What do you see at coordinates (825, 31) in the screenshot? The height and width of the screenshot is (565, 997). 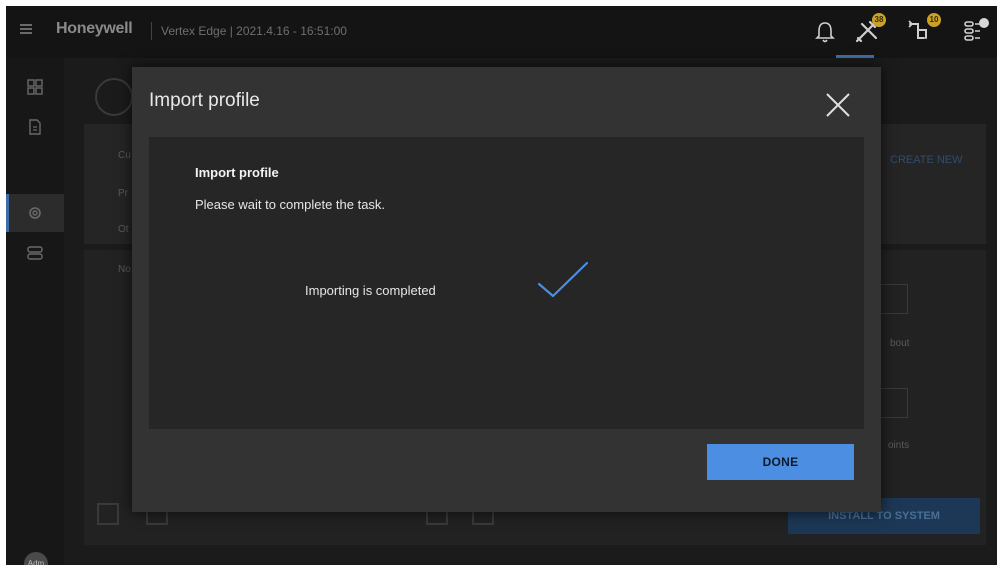 I see `bell-icon` at bounding box center [825, 31].